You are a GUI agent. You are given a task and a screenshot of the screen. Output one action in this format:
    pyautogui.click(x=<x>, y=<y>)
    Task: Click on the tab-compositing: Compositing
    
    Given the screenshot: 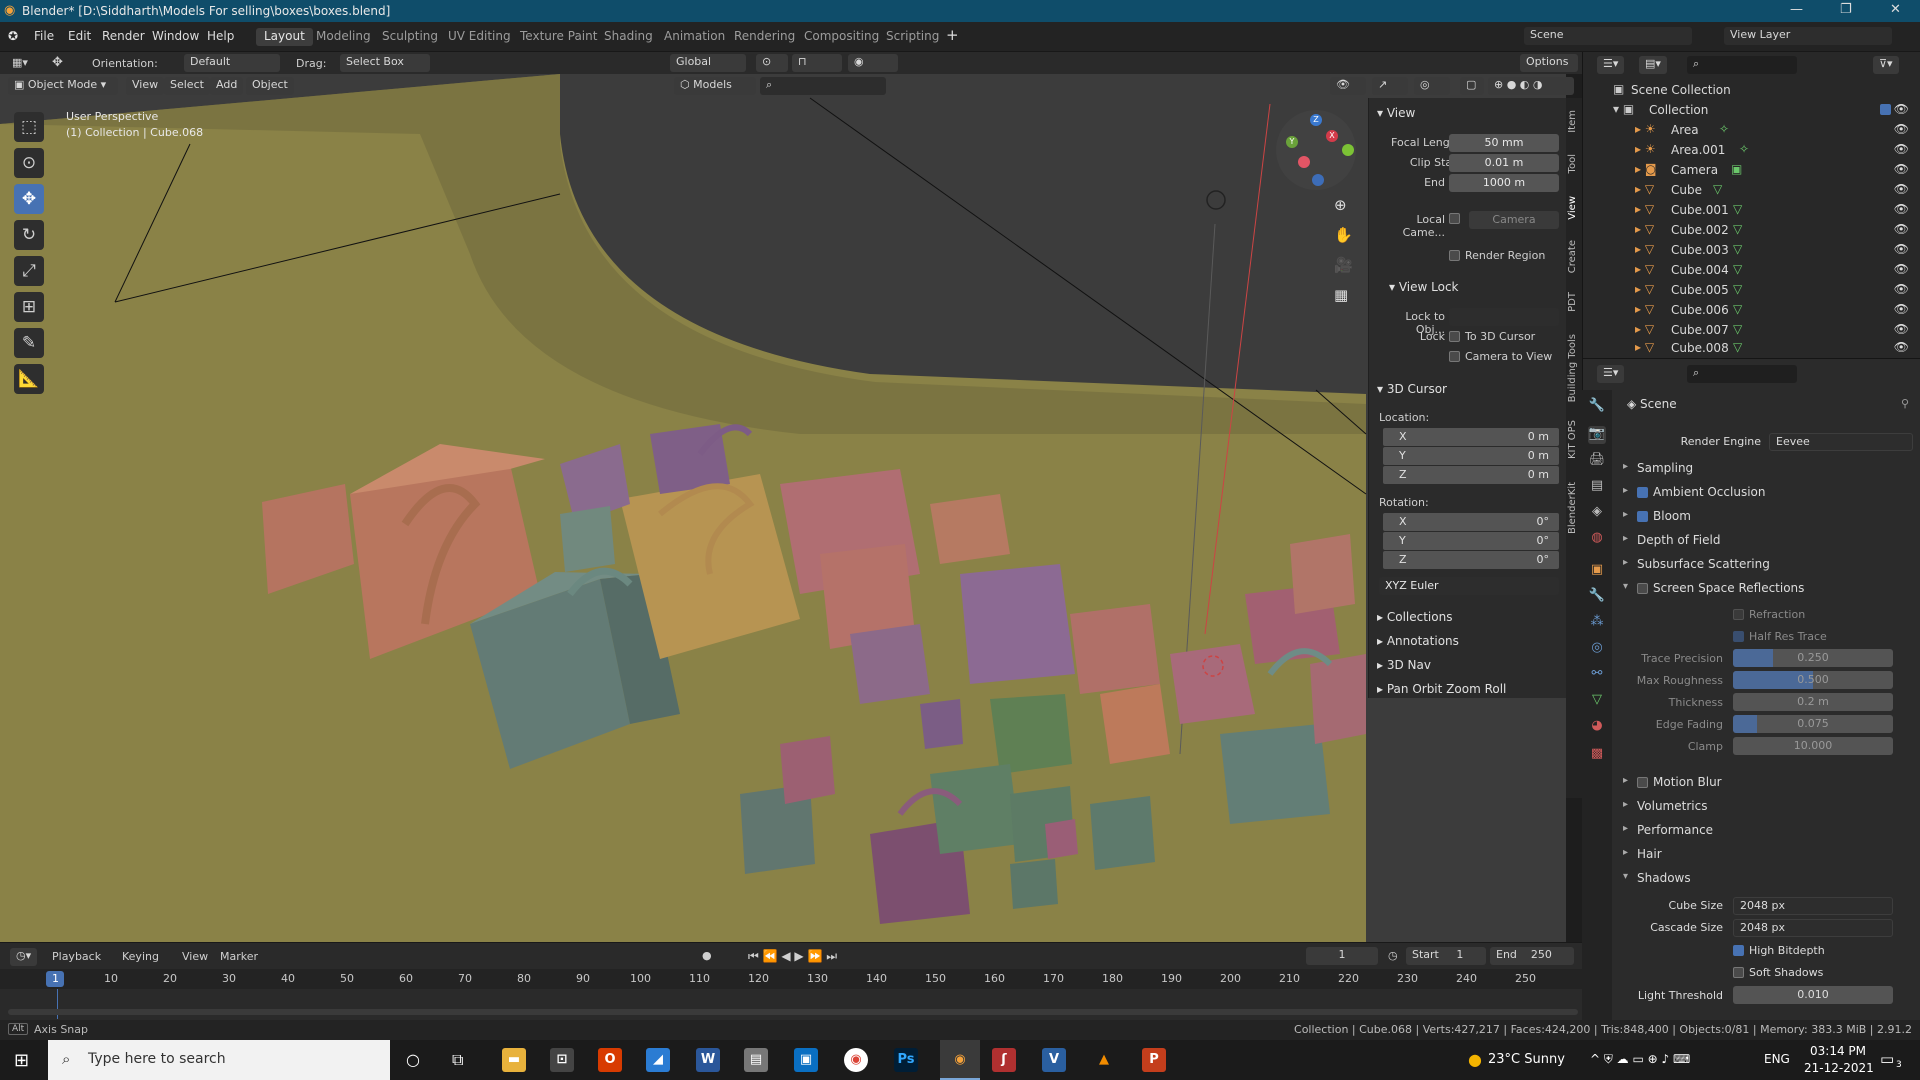 What is the action you would take?
    pyautogui.click(x=841, y=37)
    